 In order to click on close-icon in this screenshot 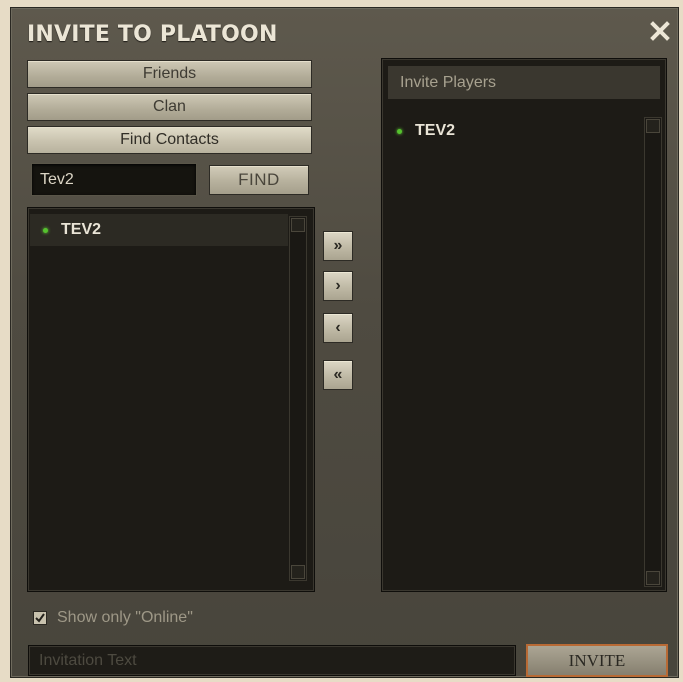, I will do `click(660, 31)`.